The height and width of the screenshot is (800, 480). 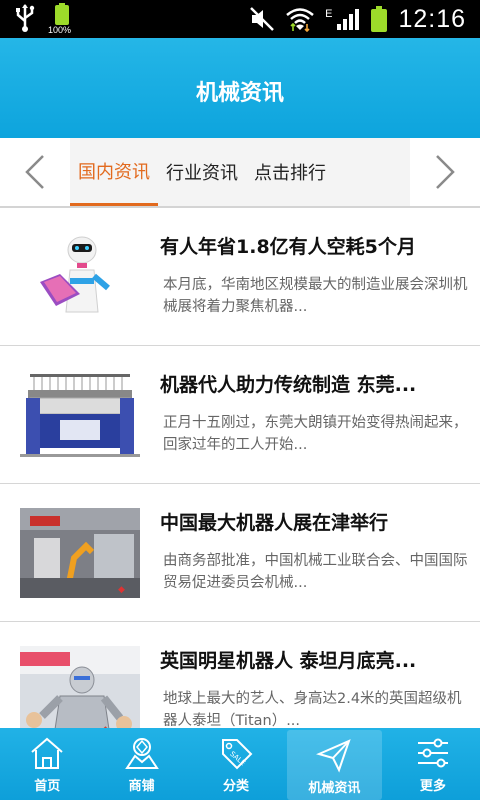 I want to click on nav-home: 首页, so click(x=47, y=764).